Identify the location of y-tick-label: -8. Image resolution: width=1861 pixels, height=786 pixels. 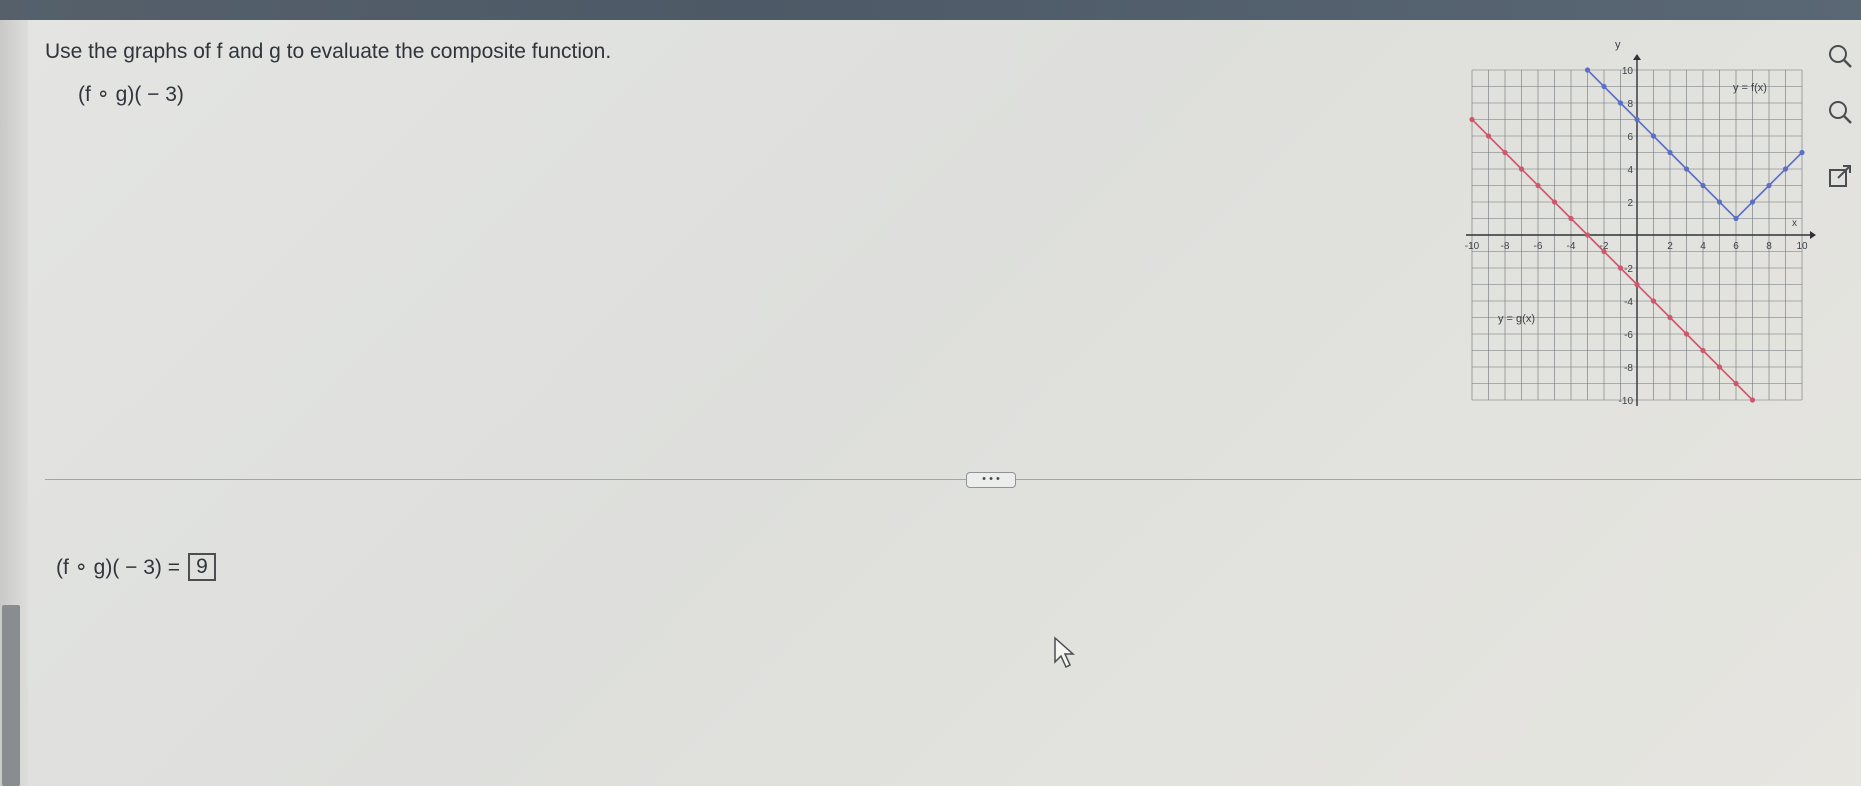
(1628, 368).